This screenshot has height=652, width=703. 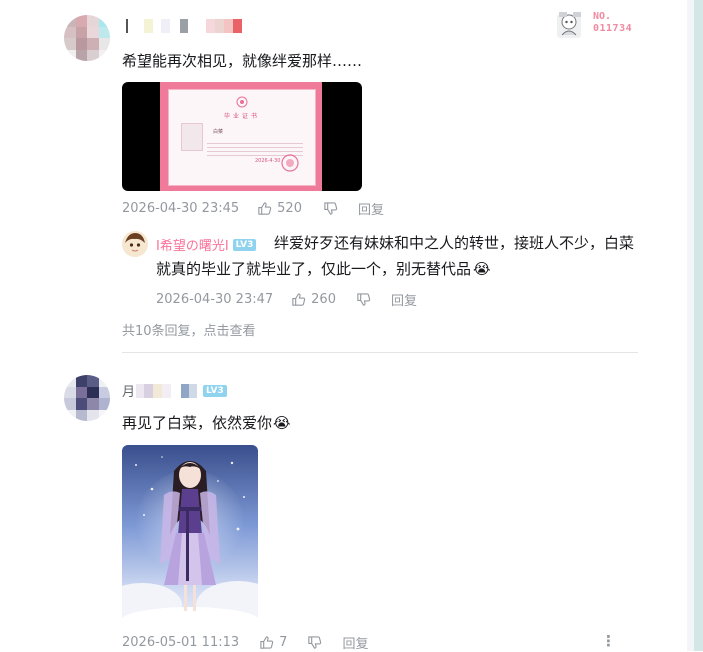 What do you see at coordinates (189, 329) in the screenshot?
I see `view-more-replies: 共10条回复，点击查看` at bounding box center [189, 329].